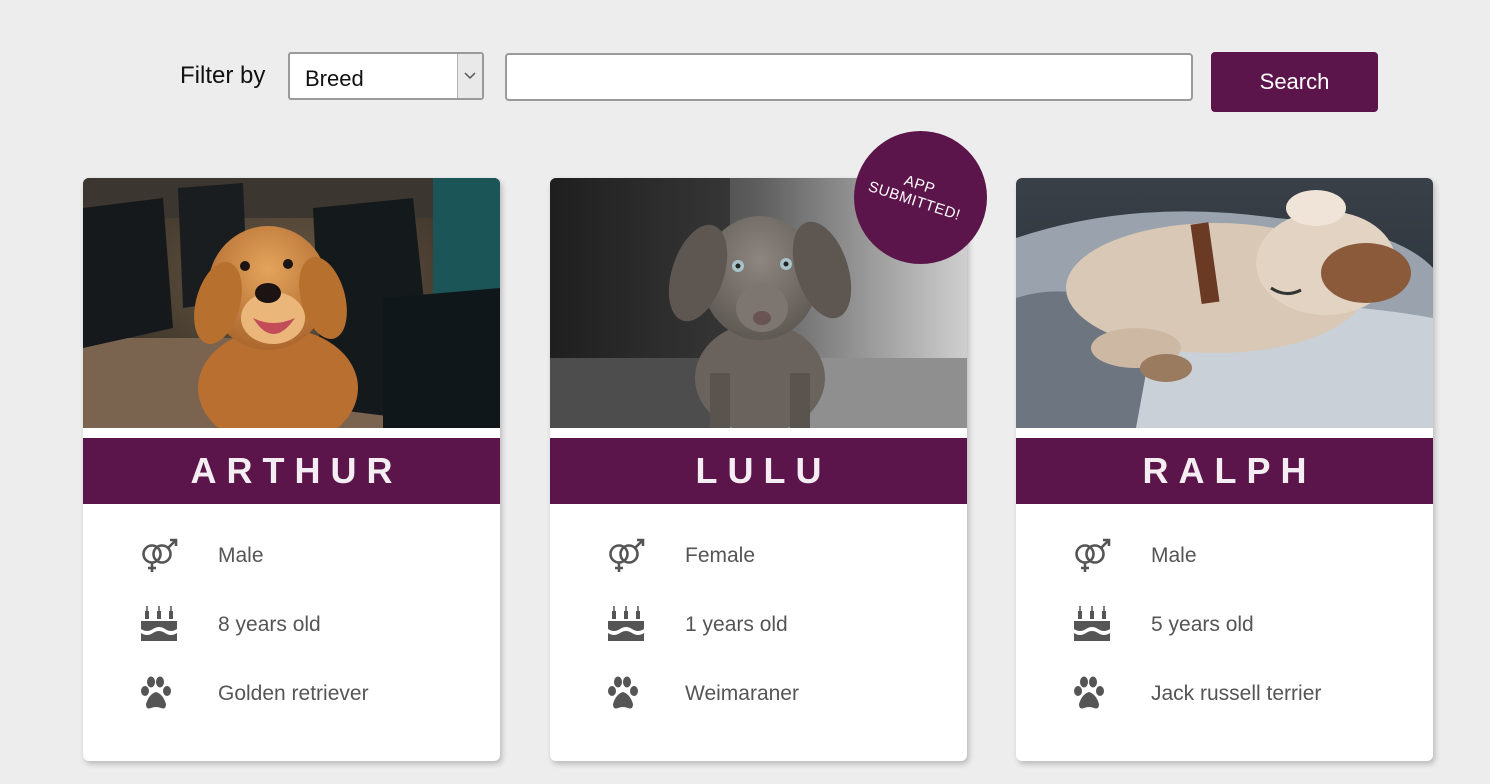 Image resolution: width=1490 pixels, height=784 pixels. I want to click on chevron-down-icon, so click(469, 76).